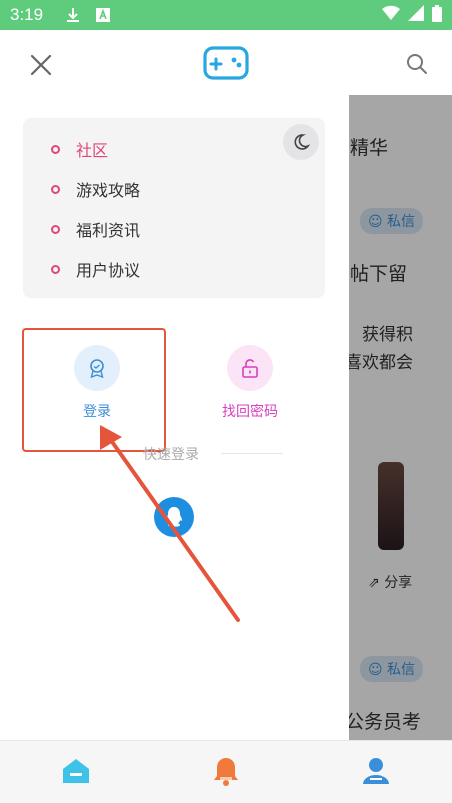 The width and height of the screenshot is (452, 803). I want to click on qq-login-button, so click(174, 517).